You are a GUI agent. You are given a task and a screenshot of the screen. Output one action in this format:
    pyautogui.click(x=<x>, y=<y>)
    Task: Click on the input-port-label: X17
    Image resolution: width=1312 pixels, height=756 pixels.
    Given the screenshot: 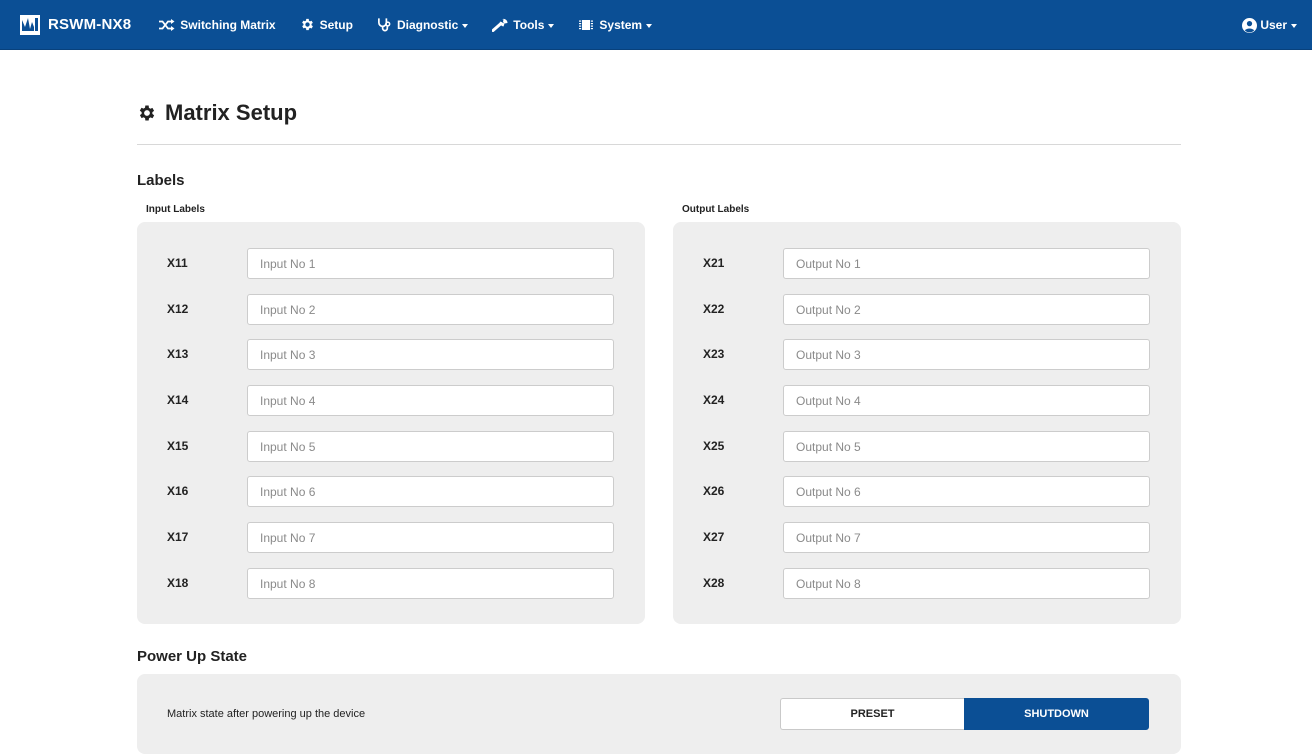 What is the action you would take?
    pyautogui.click(x=178, y=537)
    